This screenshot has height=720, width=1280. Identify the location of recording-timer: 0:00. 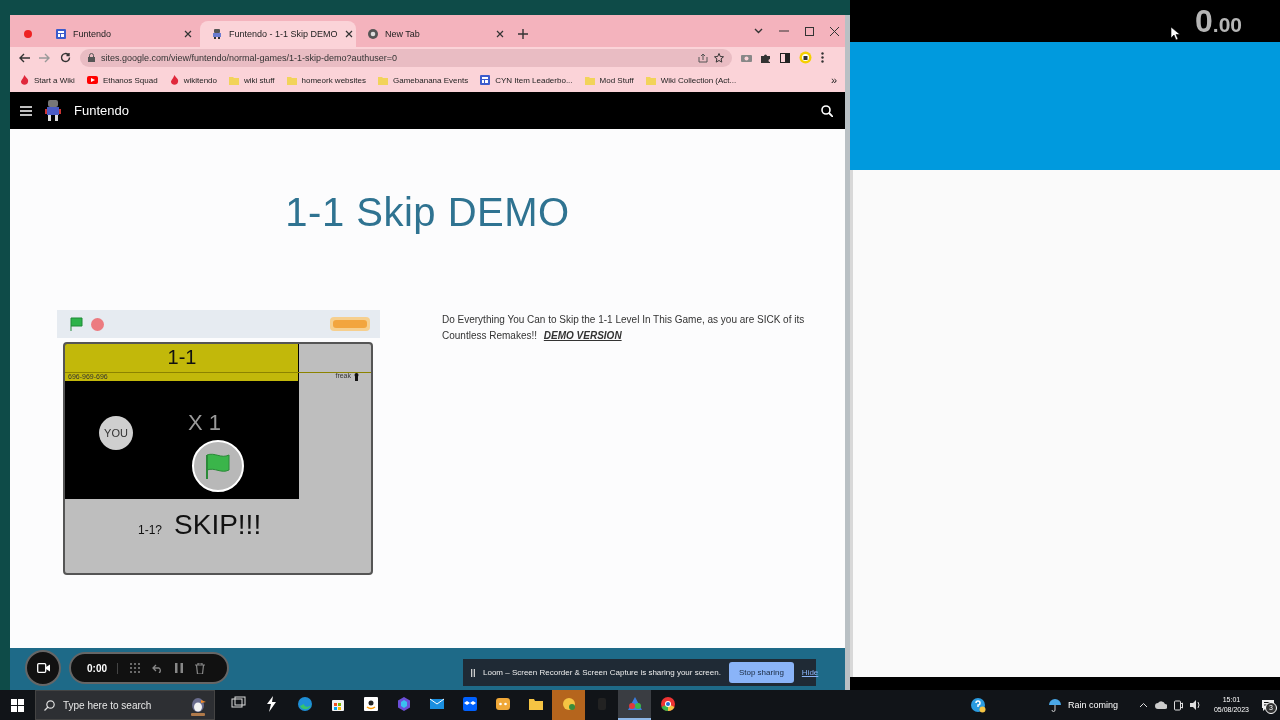
(102, 668).